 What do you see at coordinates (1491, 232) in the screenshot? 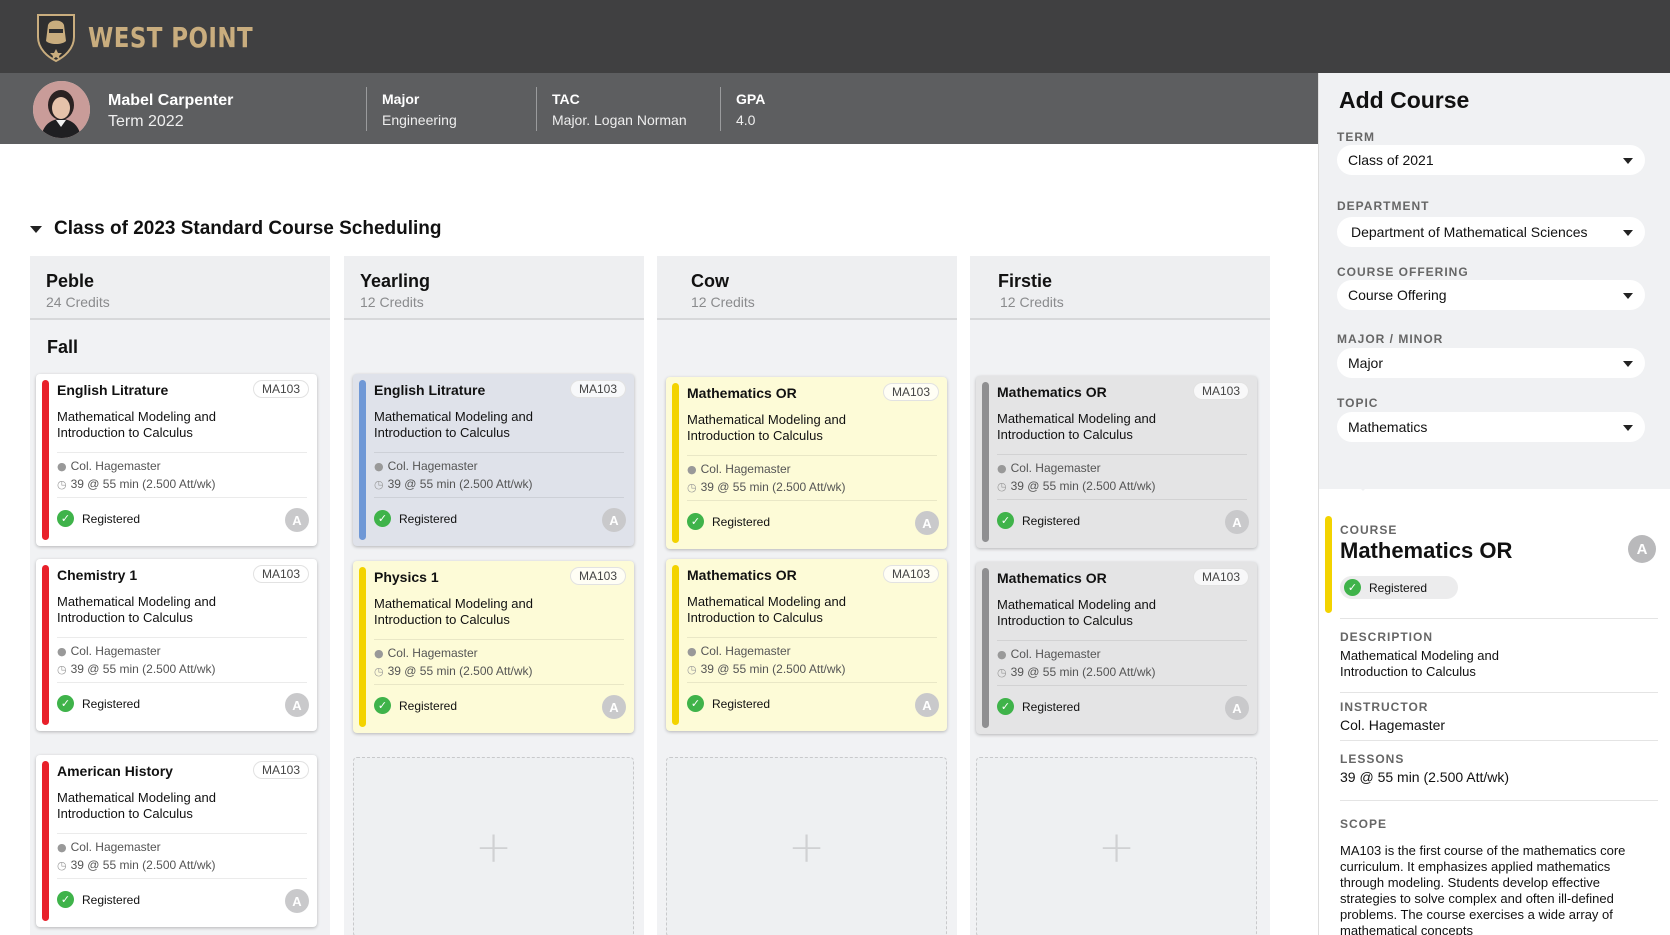
I see `department-select: Department of Mathematical Sciences` at bounding box center [1491, 232].